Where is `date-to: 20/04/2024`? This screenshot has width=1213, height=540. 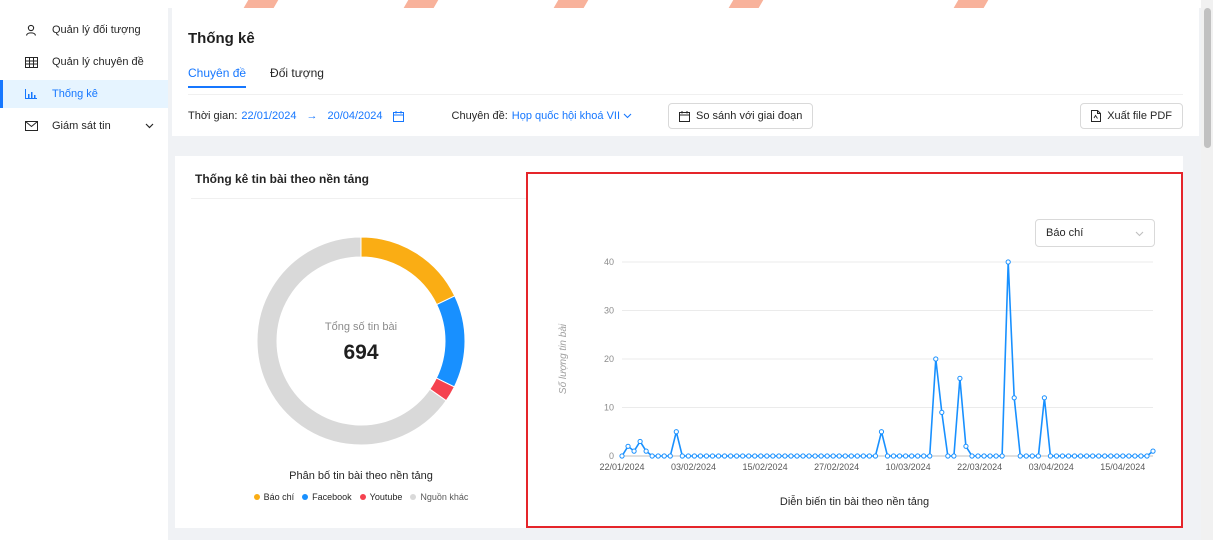
date-to: 20/04/2024 is located at coordinates (354, 116).